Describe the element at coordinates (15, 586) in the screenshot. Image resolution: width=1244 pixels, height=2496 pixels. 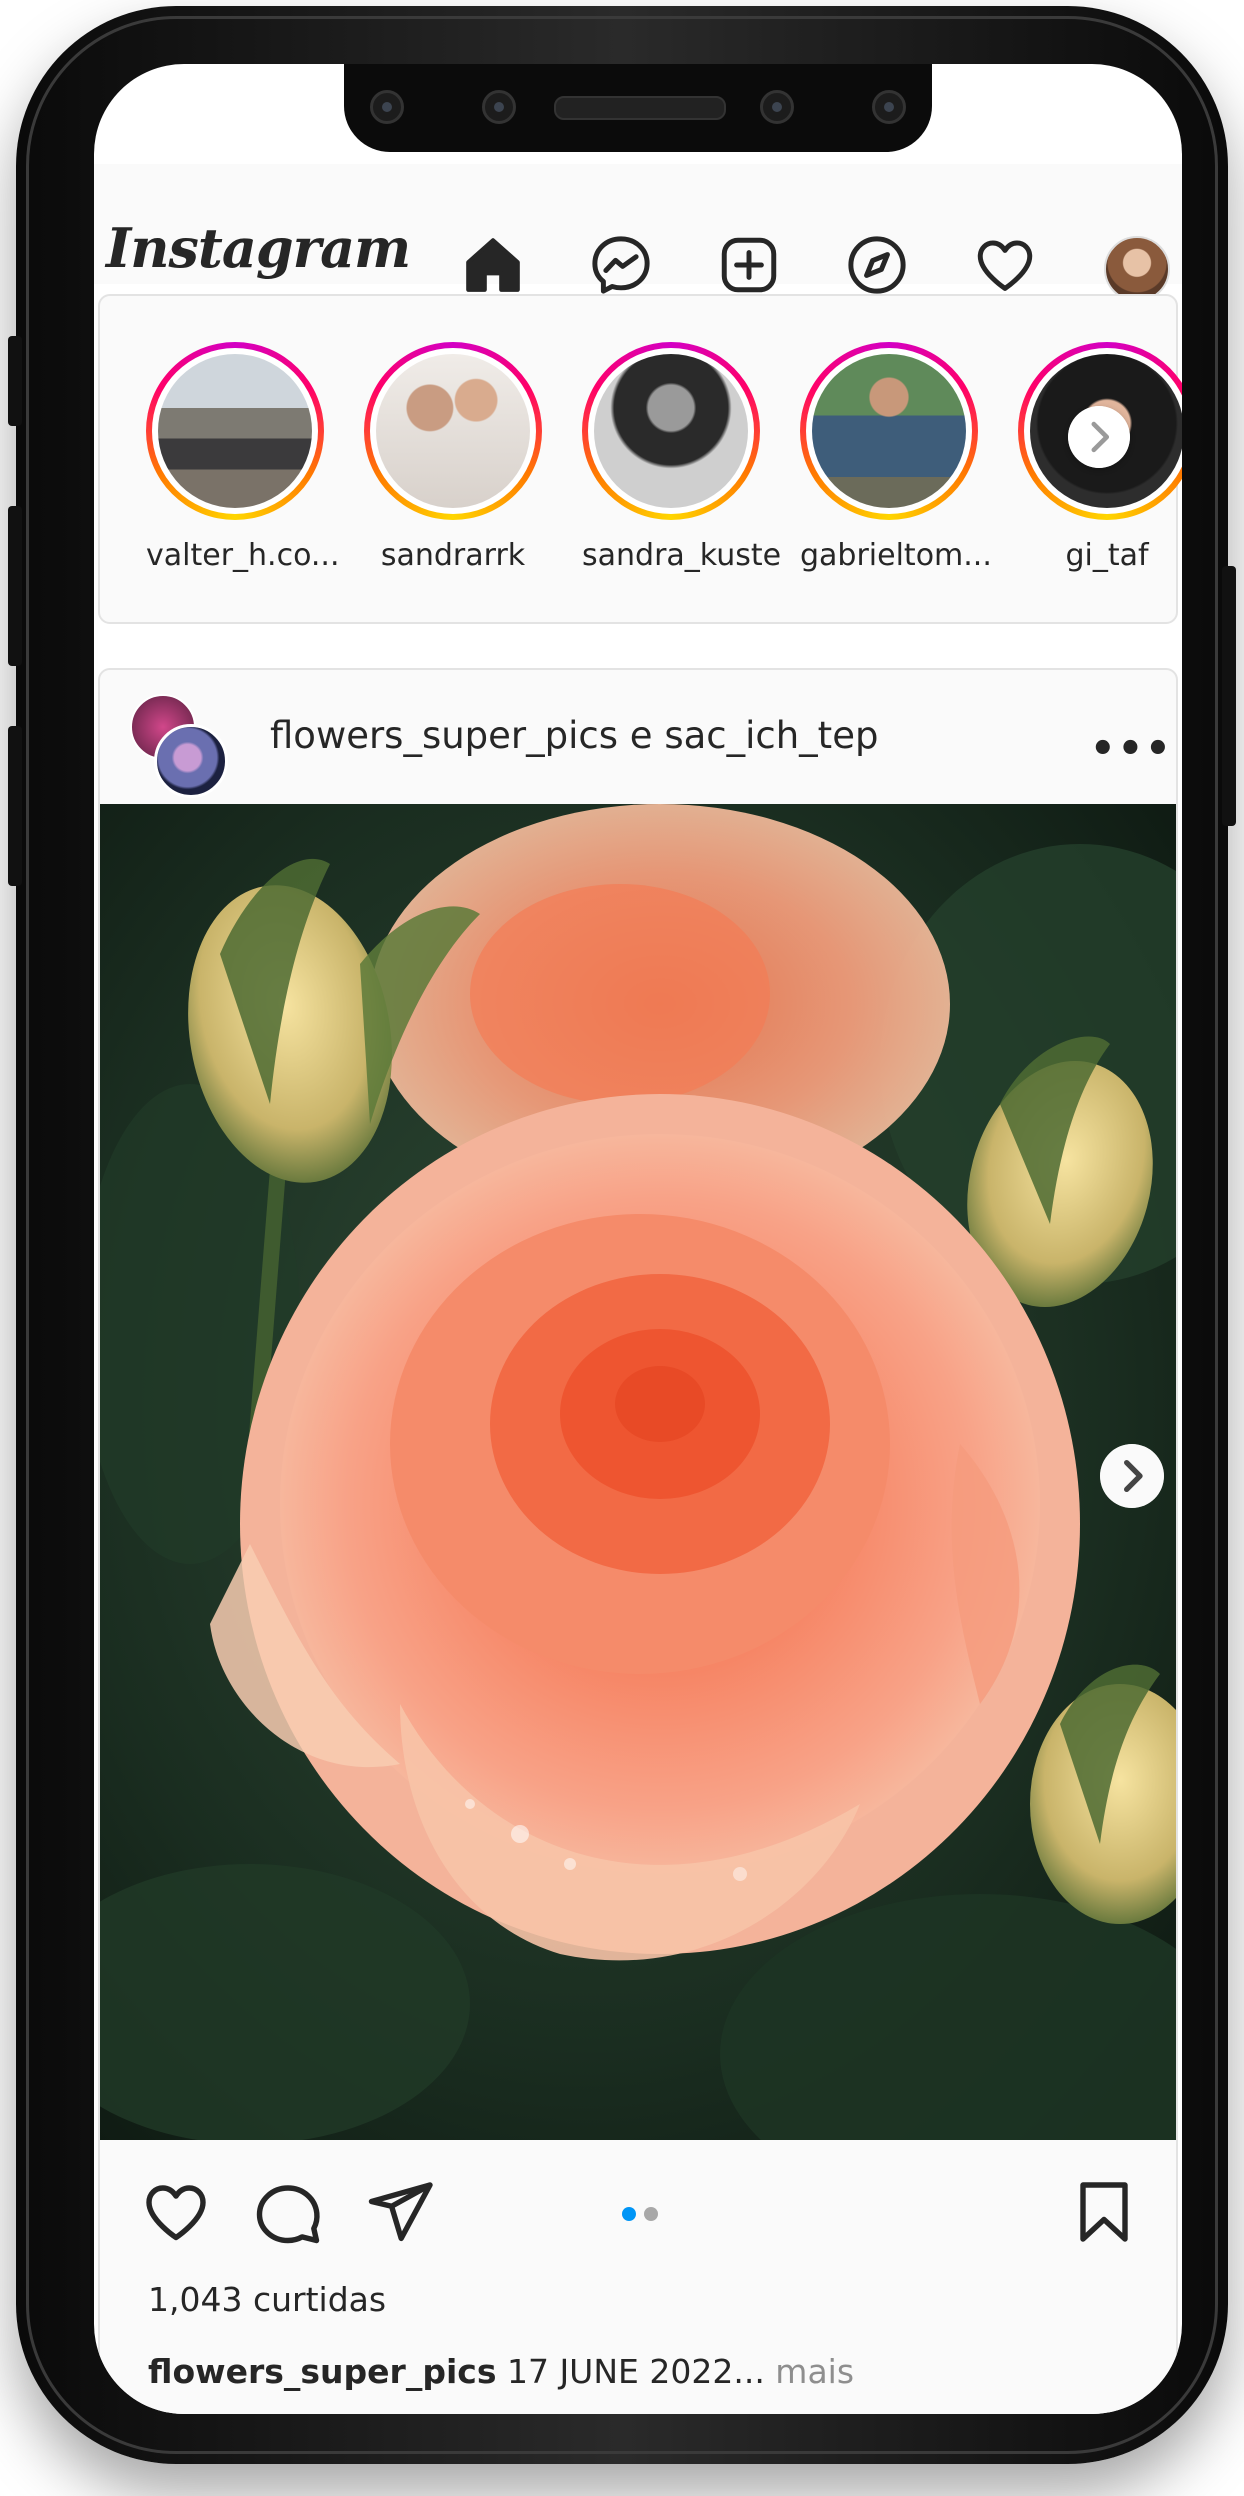
I see `volume-up-button` at that location.